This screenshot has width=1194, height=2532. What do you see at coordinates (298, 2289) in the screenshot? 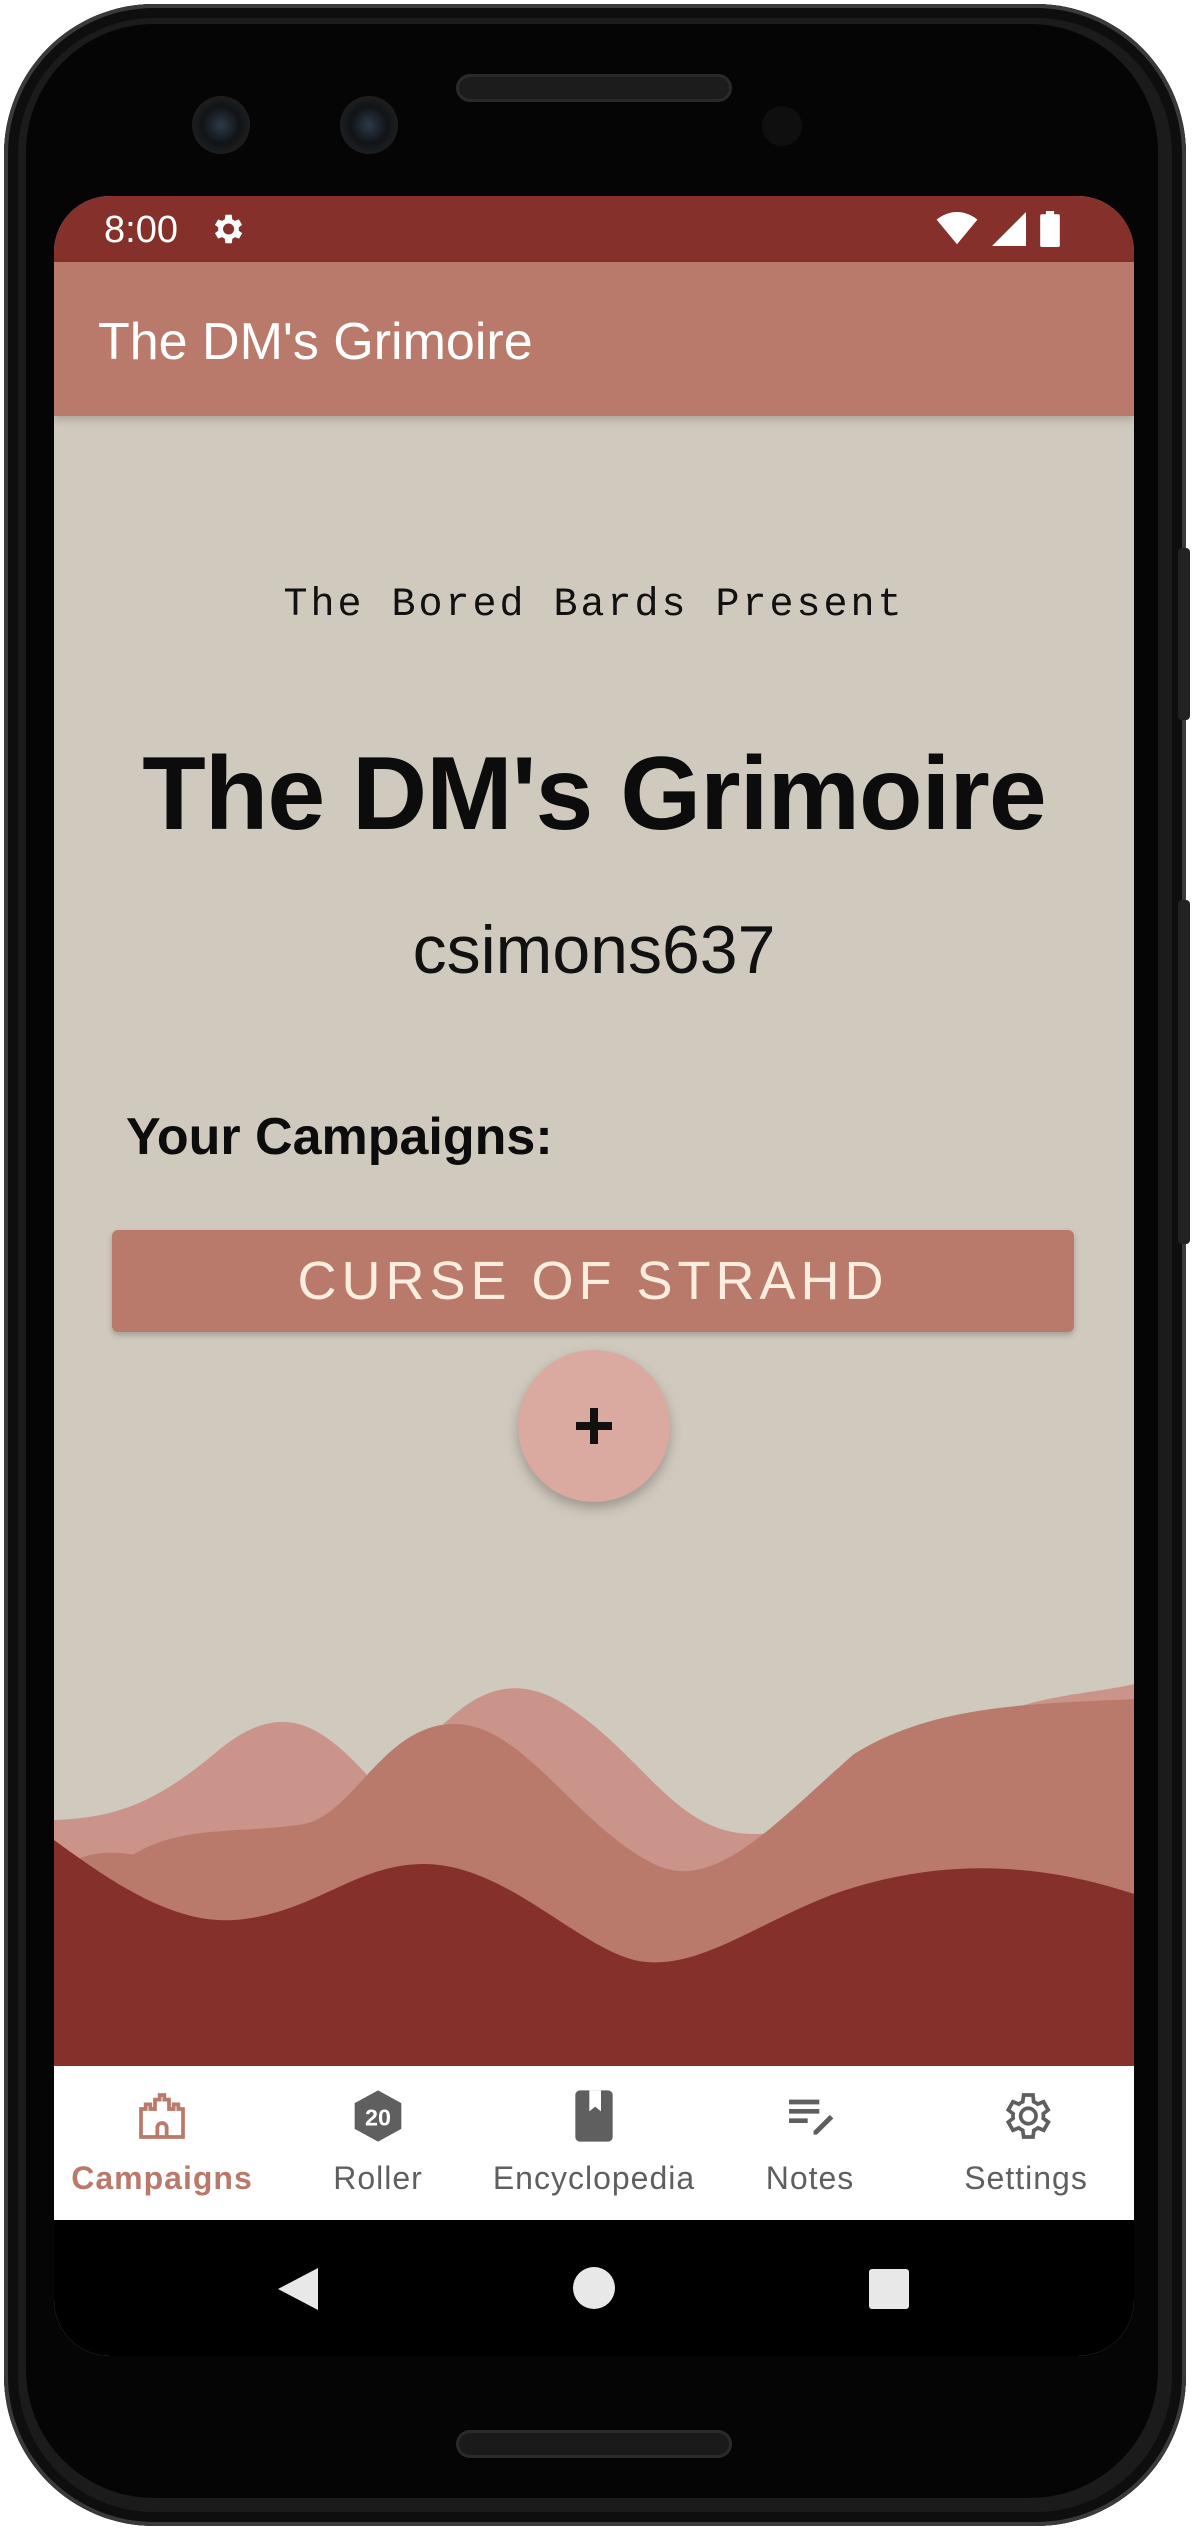
I see `back-icon` at bounding box center [298, 2289].